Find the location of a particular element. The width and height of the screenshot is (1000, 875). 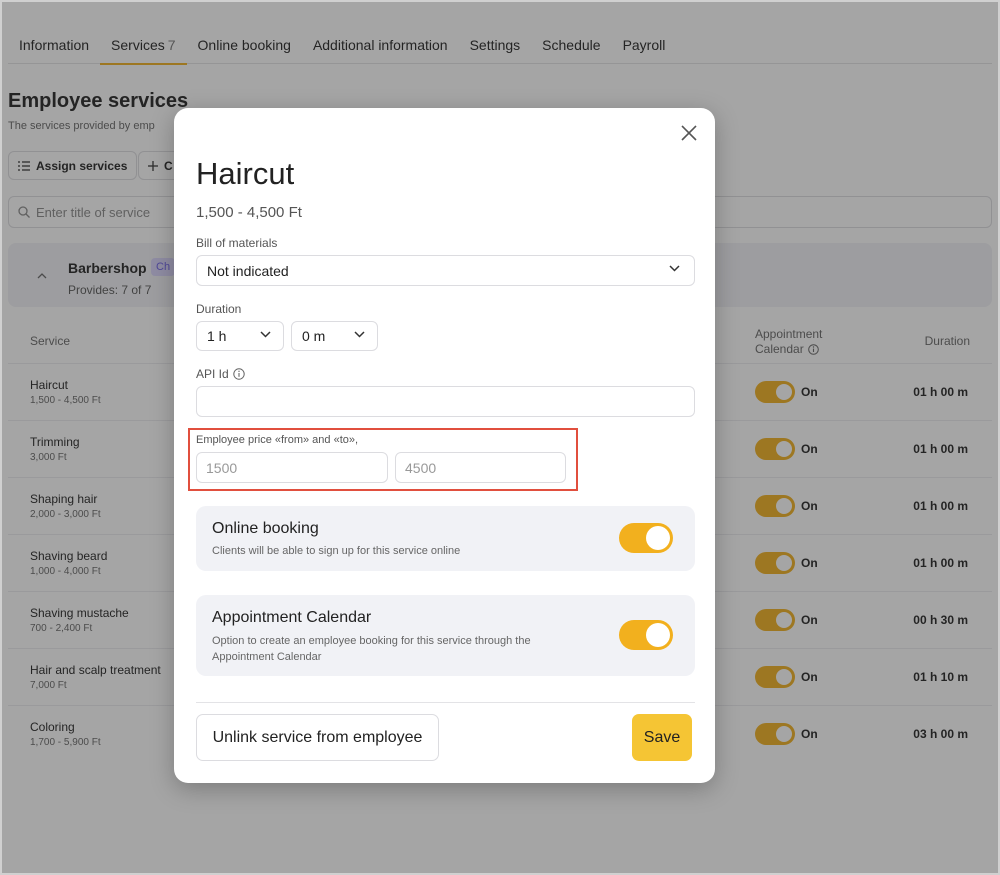

duration-hours-select: 1 h is located at coordinates (240, 336).